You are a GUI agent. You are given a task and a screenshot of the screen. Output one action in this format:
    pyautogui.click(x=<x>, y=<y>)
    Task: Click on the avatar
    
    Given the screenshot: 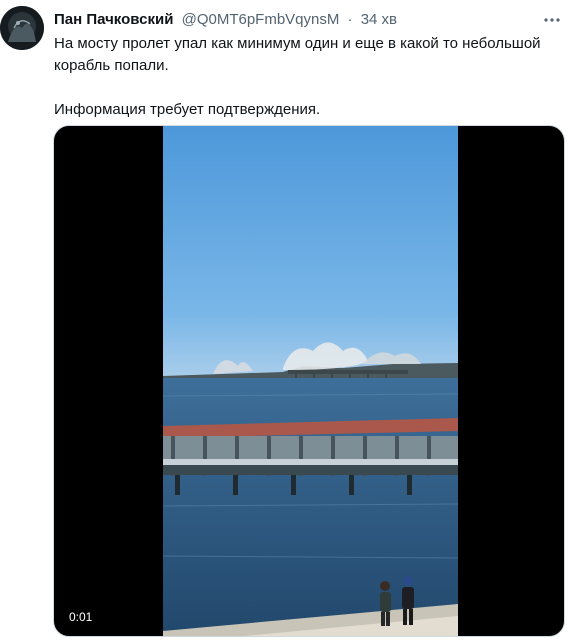 What is the action you would take?
    pyautogui.click(x=22, y=28)
    